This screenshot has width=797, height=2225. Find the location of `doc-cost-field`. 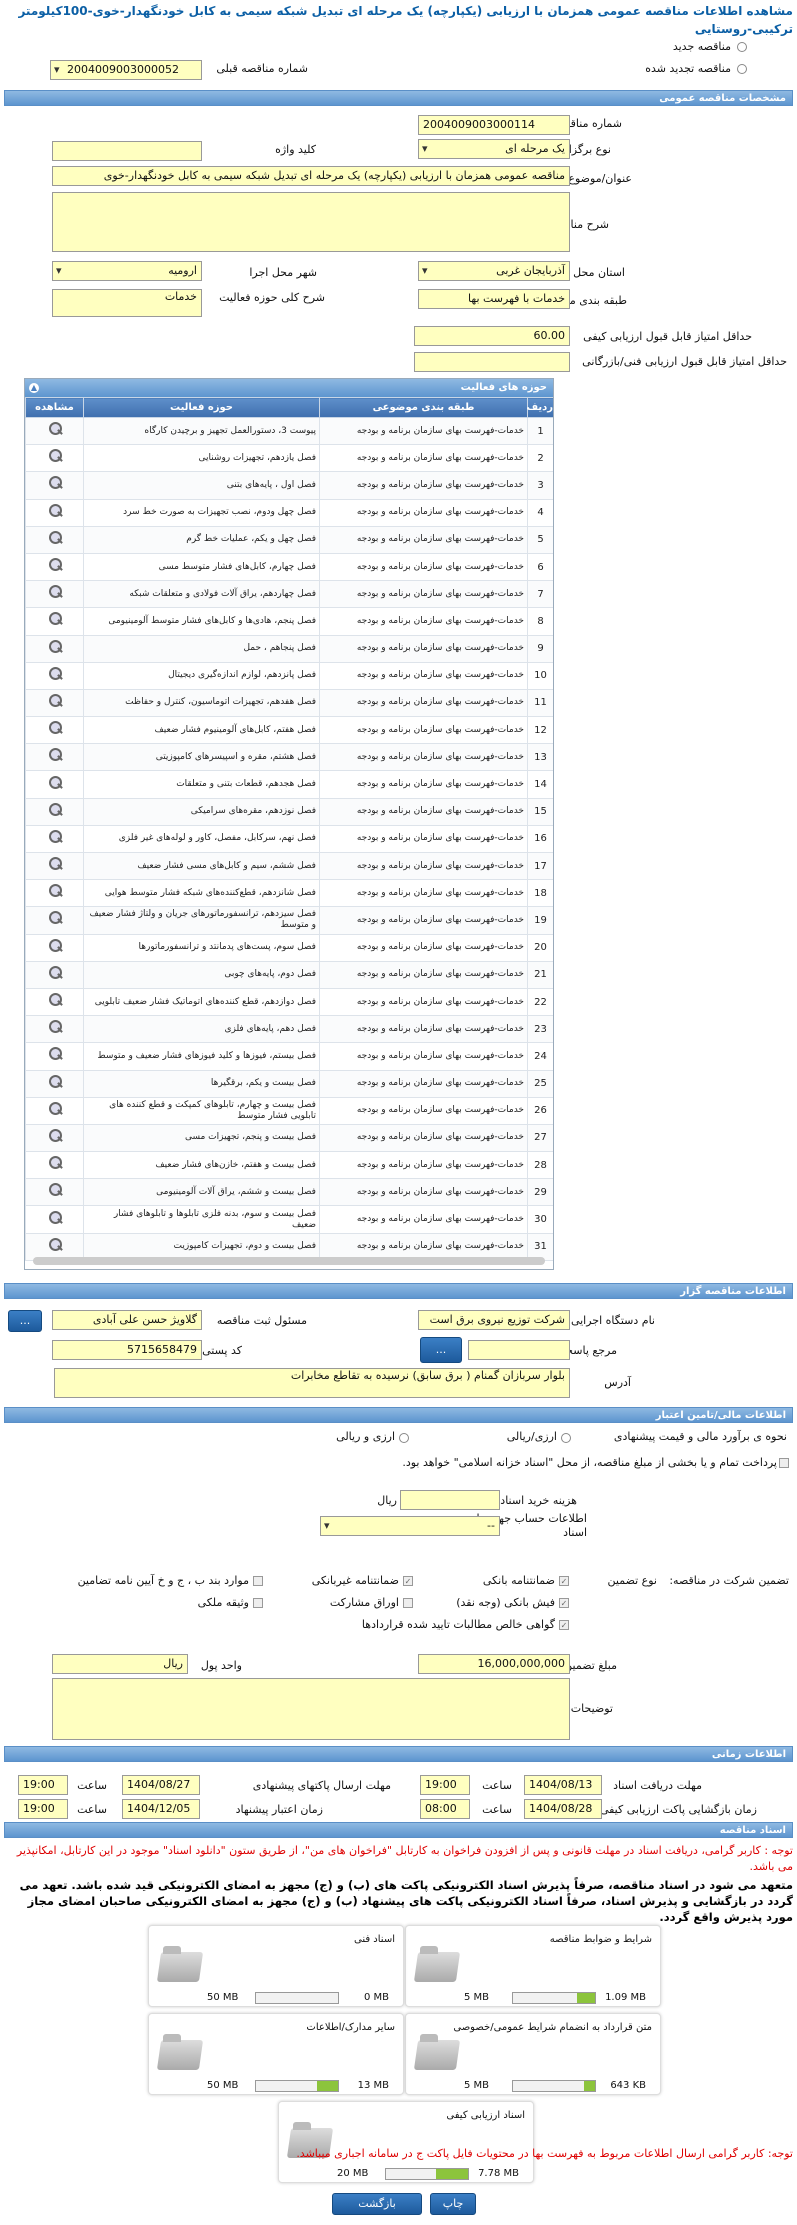

doc-cost-field is located at coordinates (450, 1500).